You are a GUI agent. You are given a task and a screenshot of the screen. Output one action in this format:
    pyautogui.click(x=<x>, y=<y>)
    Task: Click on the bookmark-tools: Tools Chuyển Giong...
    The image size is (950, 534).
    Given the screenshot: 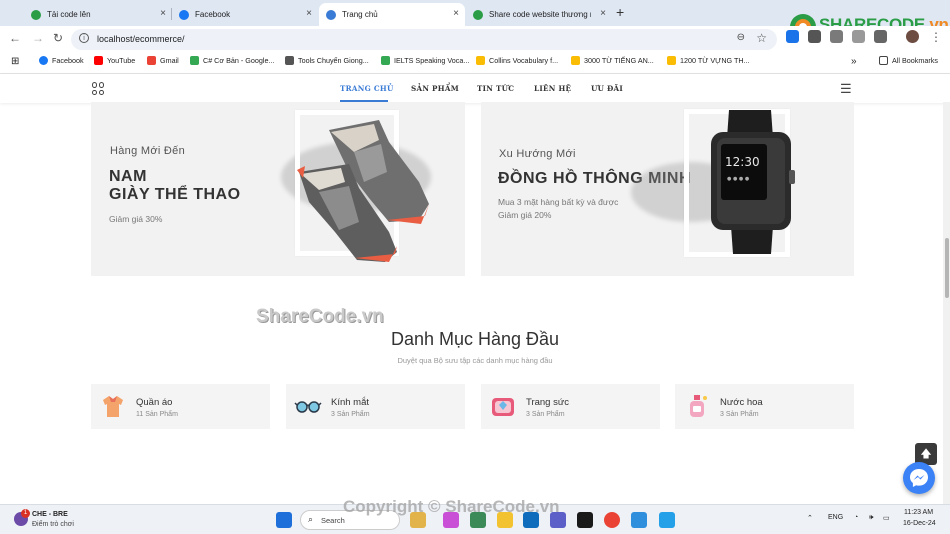 What is the action you would take?
    pyautogui.click(x=327, y=60)
    